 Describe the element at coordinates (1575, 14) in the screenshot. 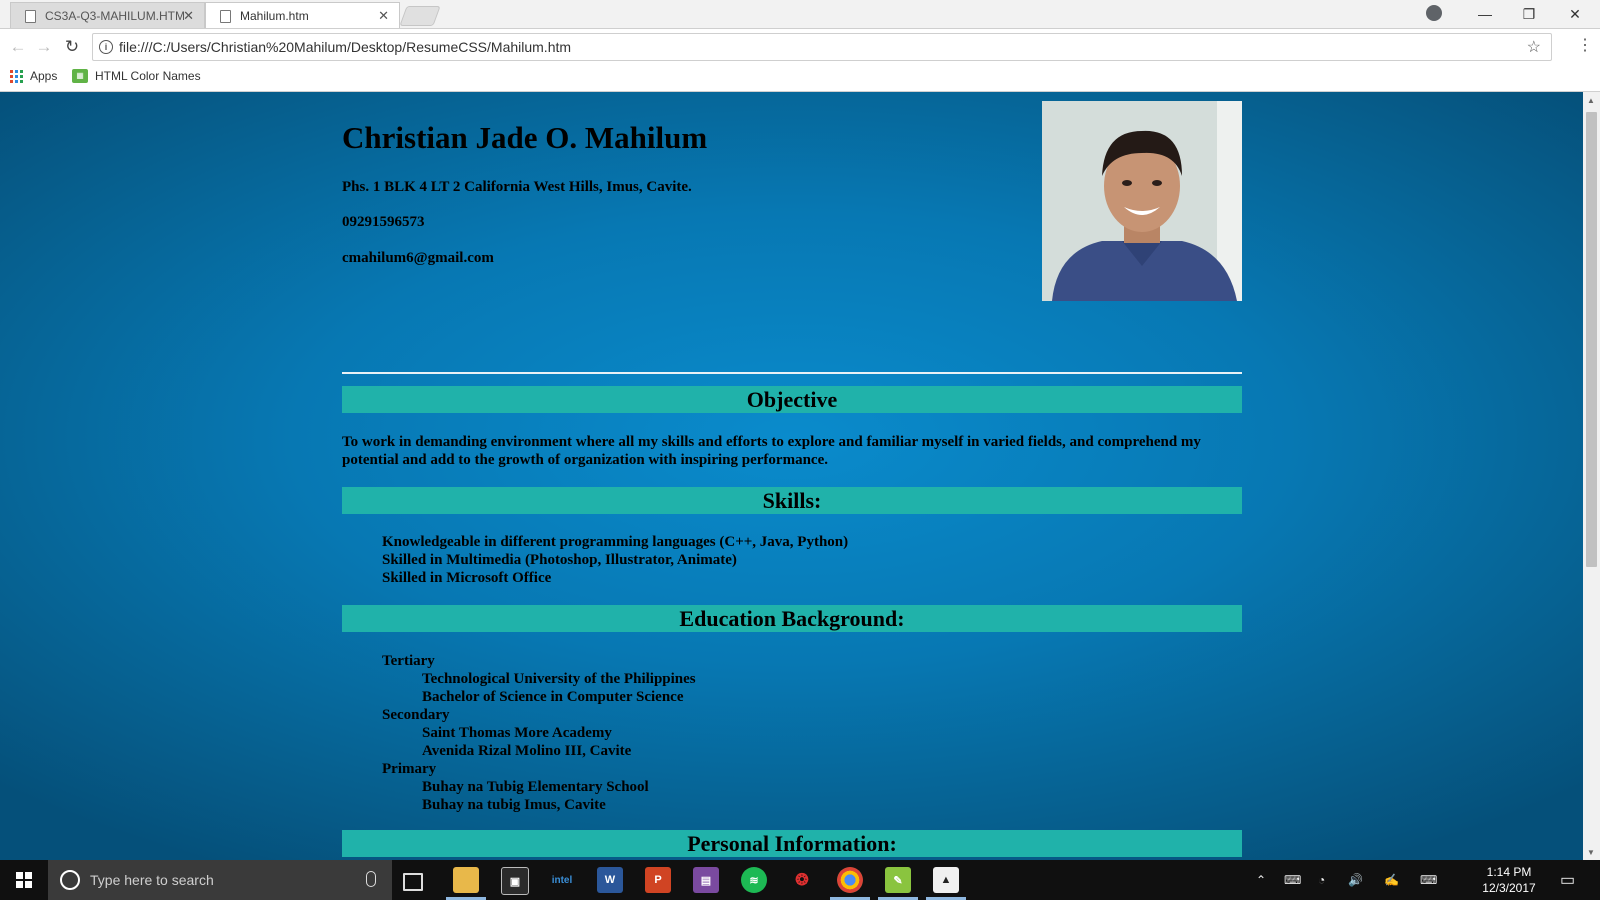

I see `close-window-button: ✕` at that location.